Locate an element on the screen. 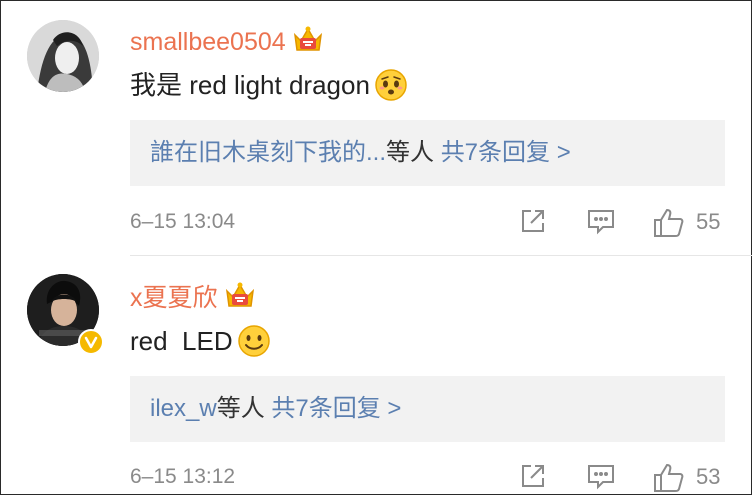 This screenshot has height=503, width=752. replies-preview: 誰在旧木桌刻下我的...等人 共7条回复 > is located at coordinates (427, 153).